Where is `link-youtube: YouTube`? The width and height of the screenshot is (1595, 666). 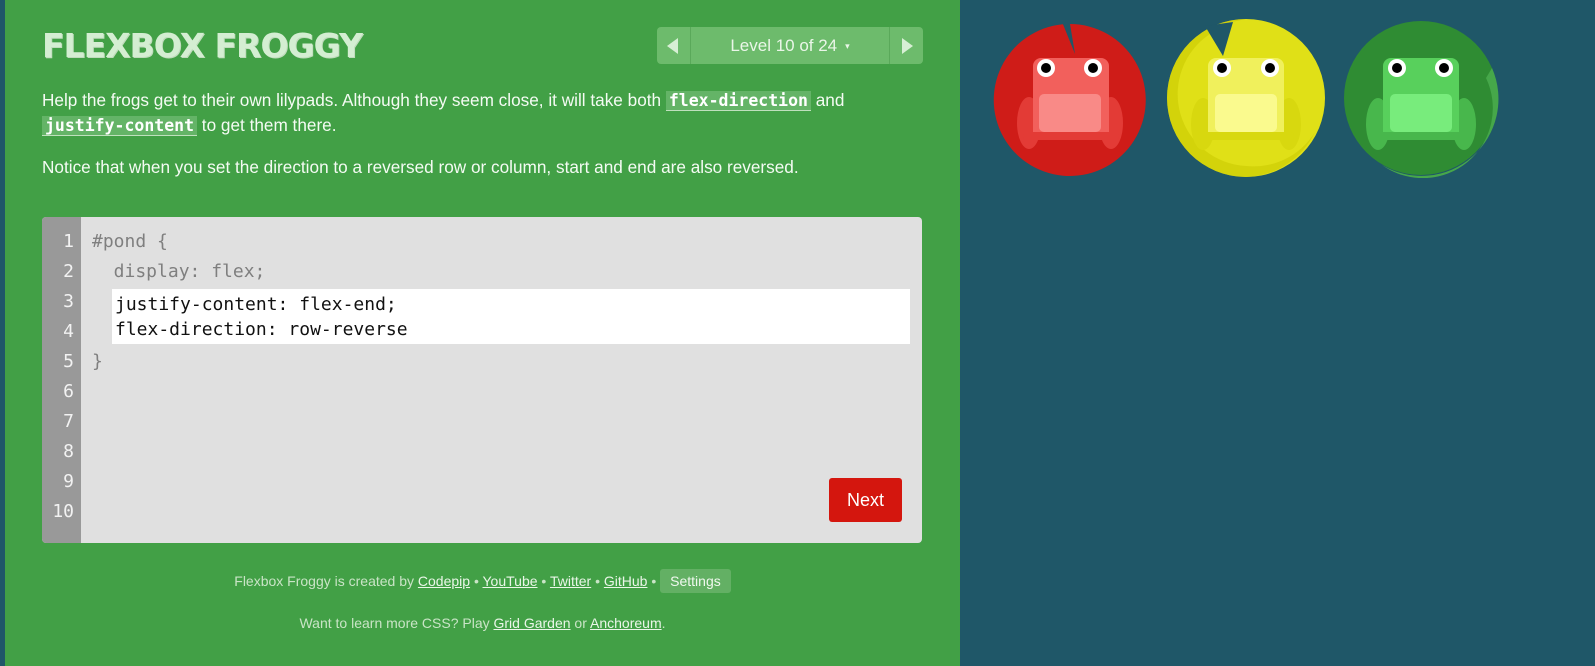 link-youtube: YouTube is located at coordinates (510, 581).